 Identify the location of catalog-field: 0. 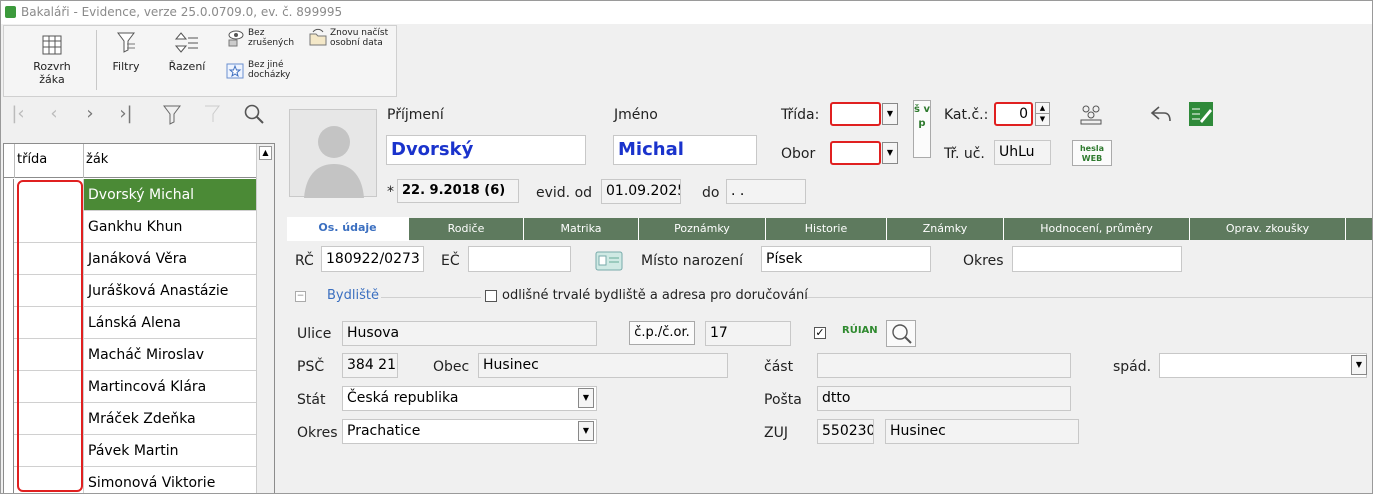
(1013, 114).